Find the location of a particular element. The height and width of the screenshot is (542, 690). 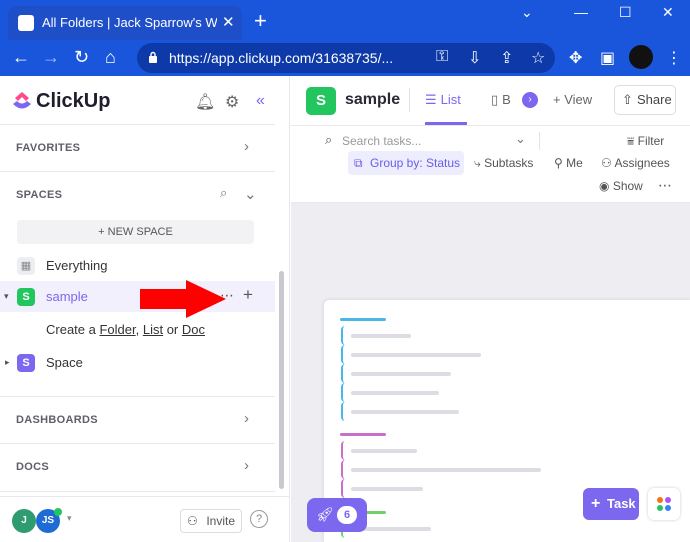

subtasks-label: Subtasks is located at coordinates (509, 163).